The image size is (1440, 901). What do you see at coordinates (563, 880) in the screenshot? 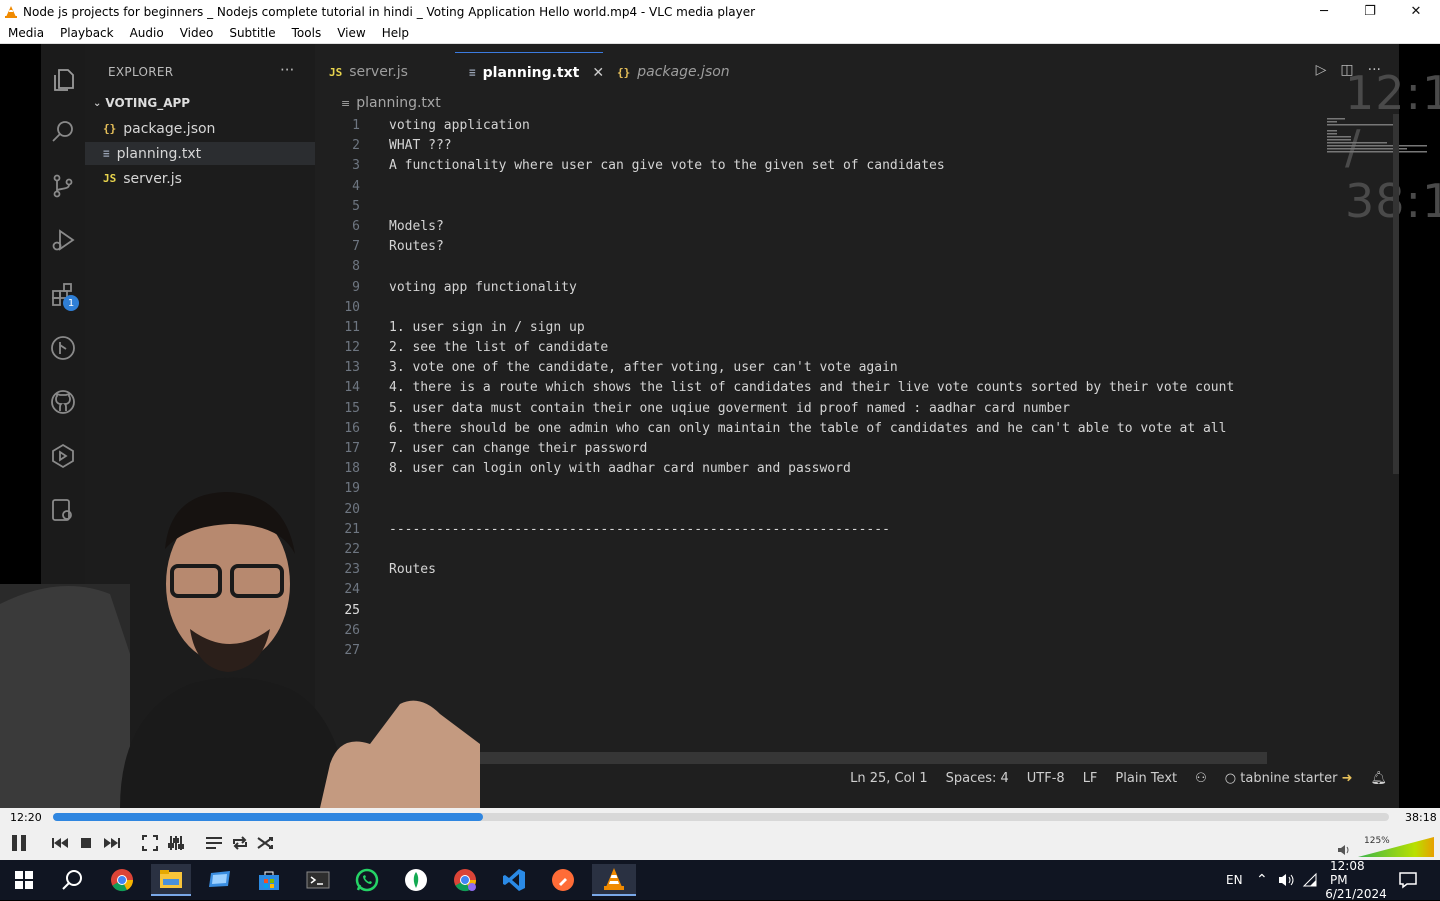
I see `postman-icon` at bounding box center [563, 880].